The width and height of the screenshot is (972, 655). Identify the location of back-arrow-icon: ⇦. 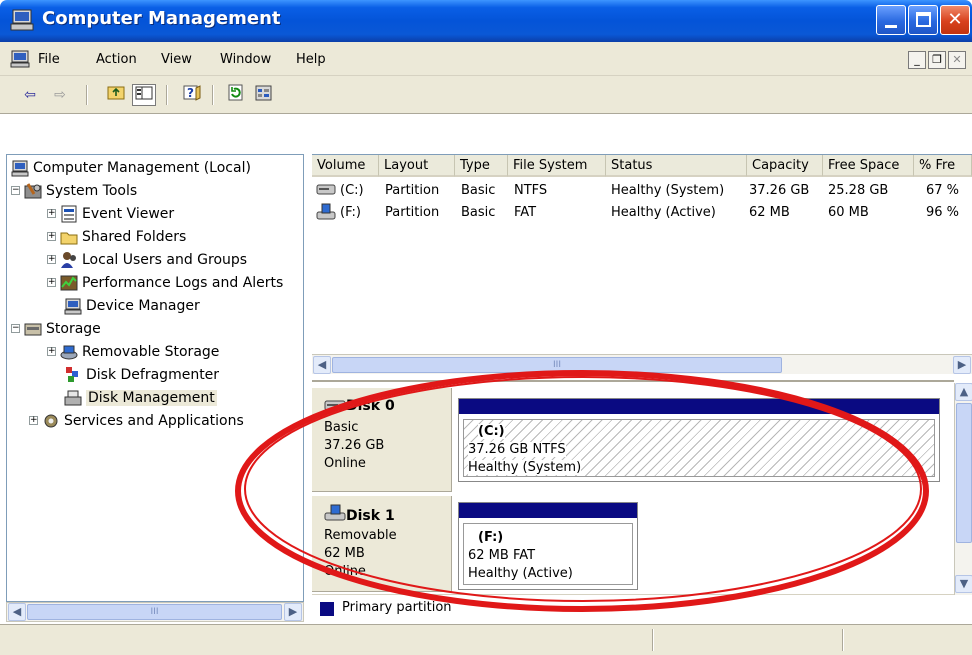
(30, 95).